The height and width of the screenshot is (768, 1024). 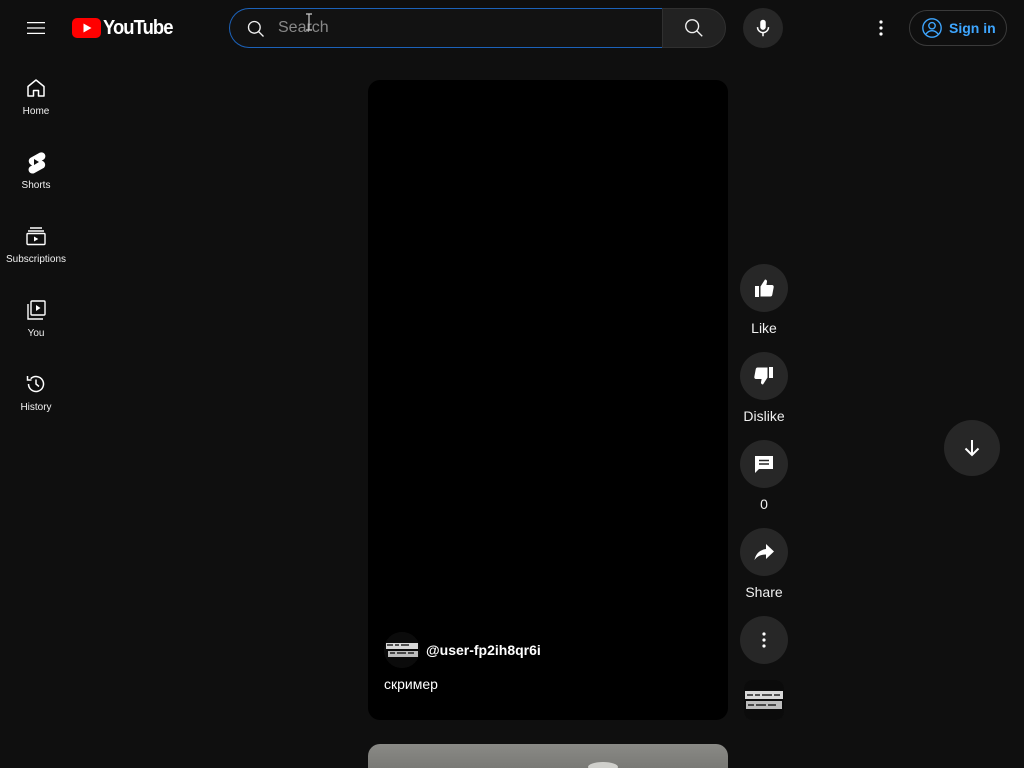 What do you see at coordinates (764, 504) in the screenshot?
I see `comments-count: 0` at bounding box center [764, 504].